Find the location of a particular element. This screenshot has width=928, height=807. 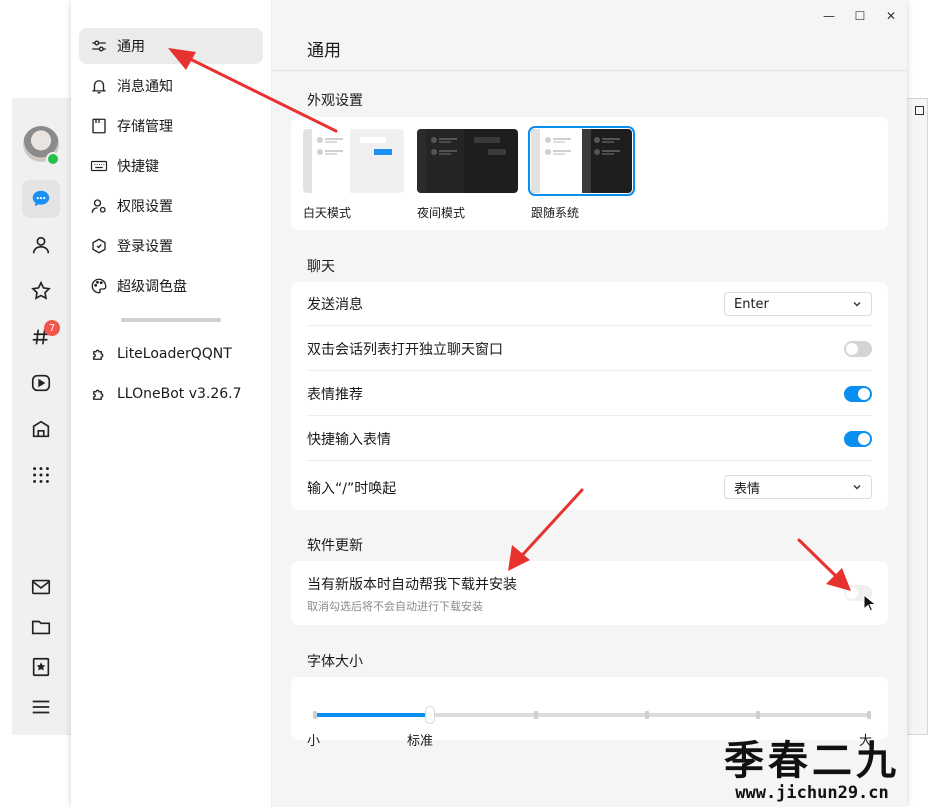

theme-system-preview is located at coordinates (581, 161).